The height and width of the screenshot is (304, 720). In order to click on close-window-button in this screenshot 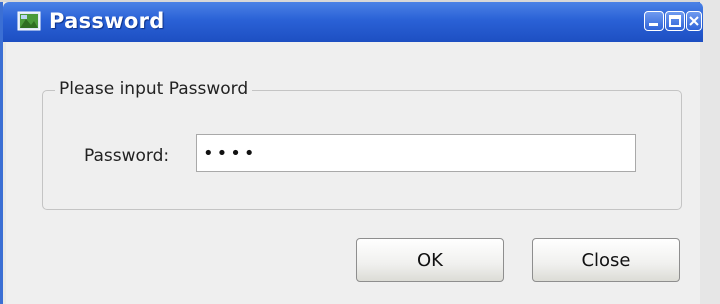, I will do `click(694, 21)`.